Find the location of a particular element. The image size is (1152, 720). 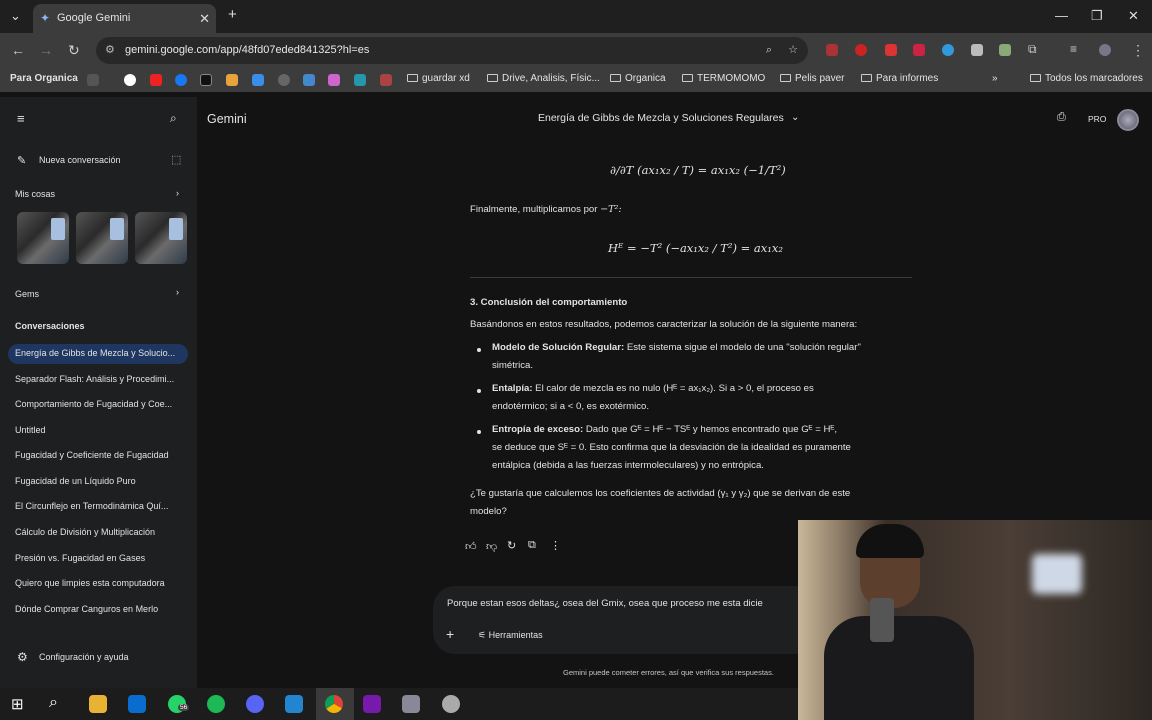

close-tab-icon: ✕ is located at coordinates (204, 18).